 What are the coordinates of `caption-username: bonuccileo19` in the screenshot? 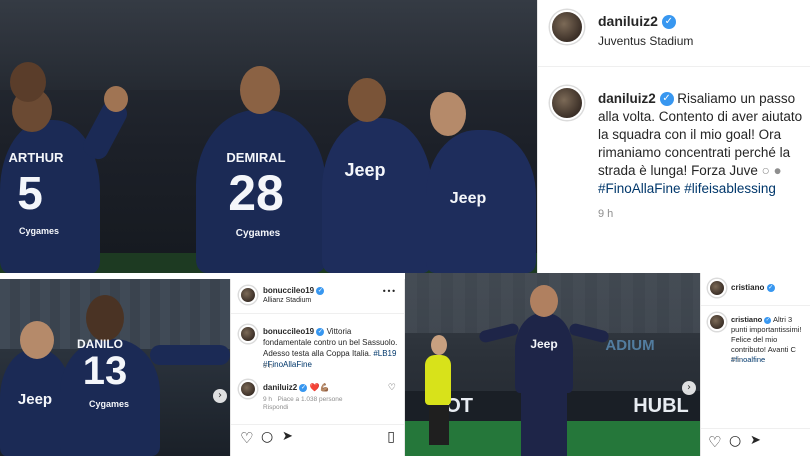 It's located at (288, 331).